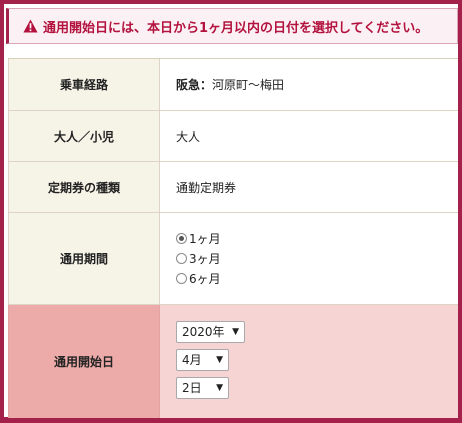  What do you see at coordinates (205, 239) in the screenshot?
I see `period-option-label: 1ヶ月` at bounding box center [205, 239].